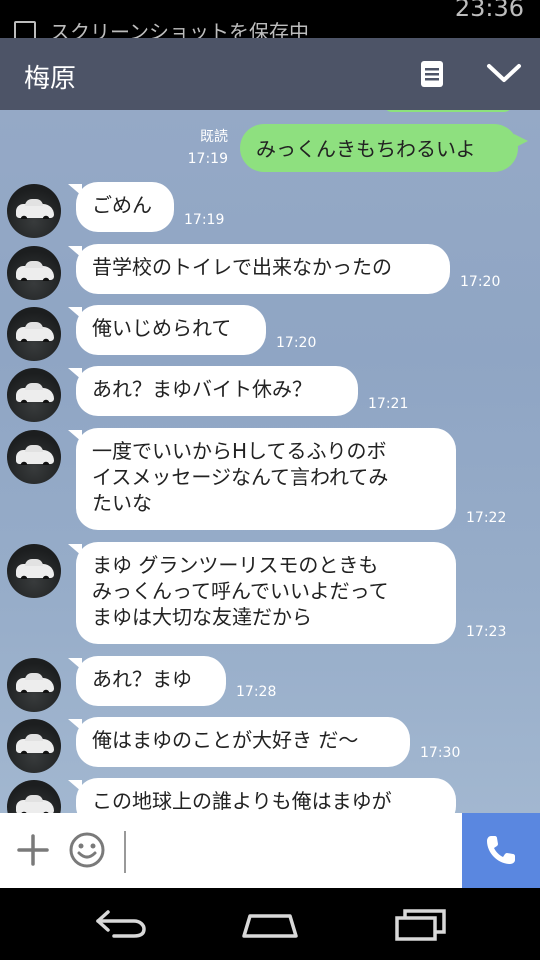 This screenshot has height=960, width=540. Describe the element at coordinates (262, 795) in the screenshot. I see `message-bubble: この地球上の誰よりも俺はまゆが` at that location.